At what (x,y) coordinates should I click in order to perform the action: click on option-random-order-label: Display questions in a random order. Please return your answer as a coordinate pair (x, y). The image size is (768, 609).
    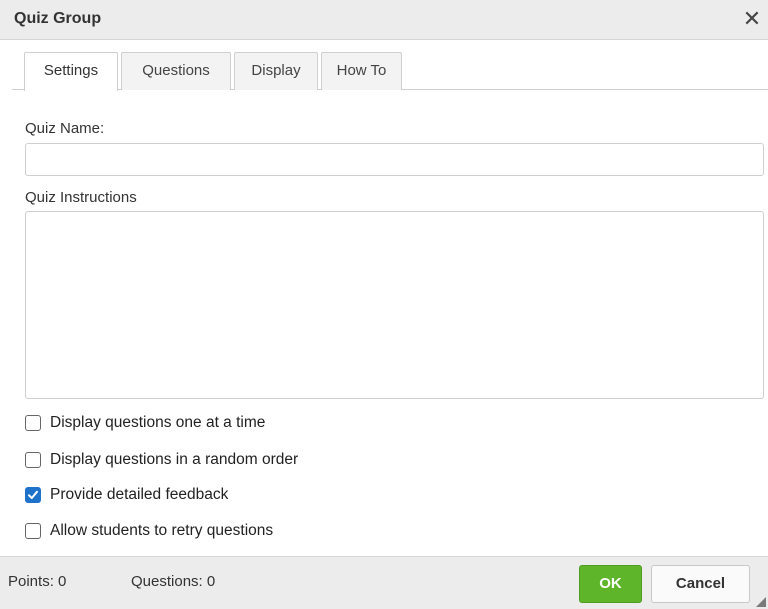
    Looking at the image, I should click on (174, 459).